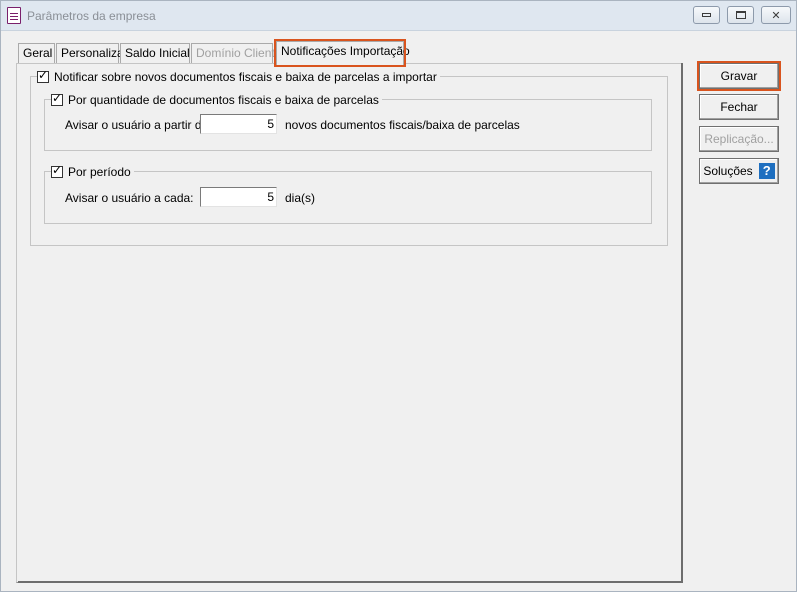 Image resolution: width=797 pixels, height=592 pixels. I want to click on minimize-button, so click(706, 15).